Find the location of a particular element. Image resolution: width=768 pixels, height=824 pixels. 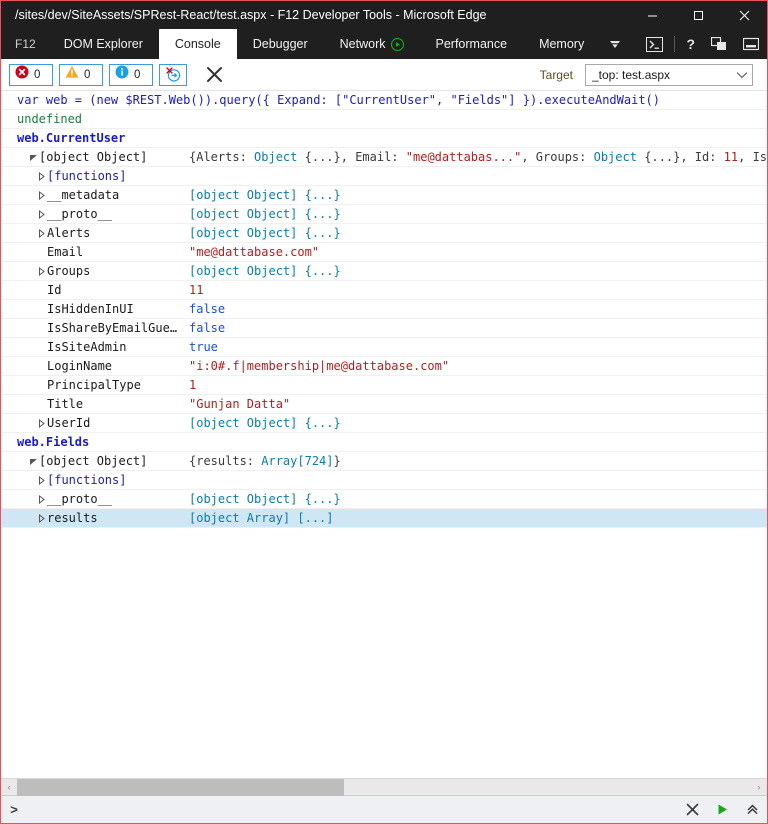

console-expression-text: web.CurrentUser is located at coordinates (71, 138).